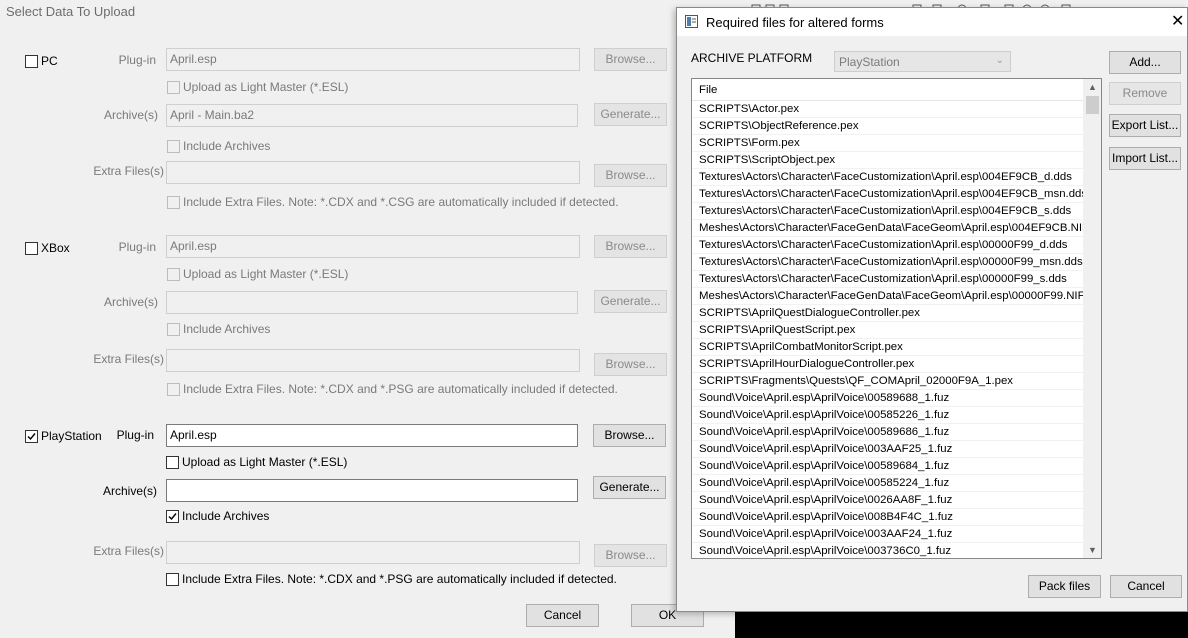 This screenshot has width=1188, height=638. Describe the element at coordinates (41, 61) in the screenshot. I see `platform-checkbox-pc: PC` at that location.